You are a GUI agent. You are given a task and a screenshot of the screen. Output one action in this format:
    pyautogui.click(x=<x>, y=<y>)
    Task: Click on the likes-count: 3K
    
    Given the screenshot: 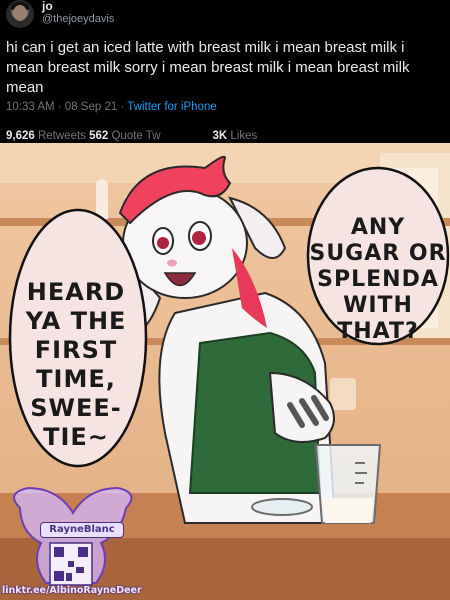 What is the action you would take?
    pyautogui.click(x=220, y=136)
    